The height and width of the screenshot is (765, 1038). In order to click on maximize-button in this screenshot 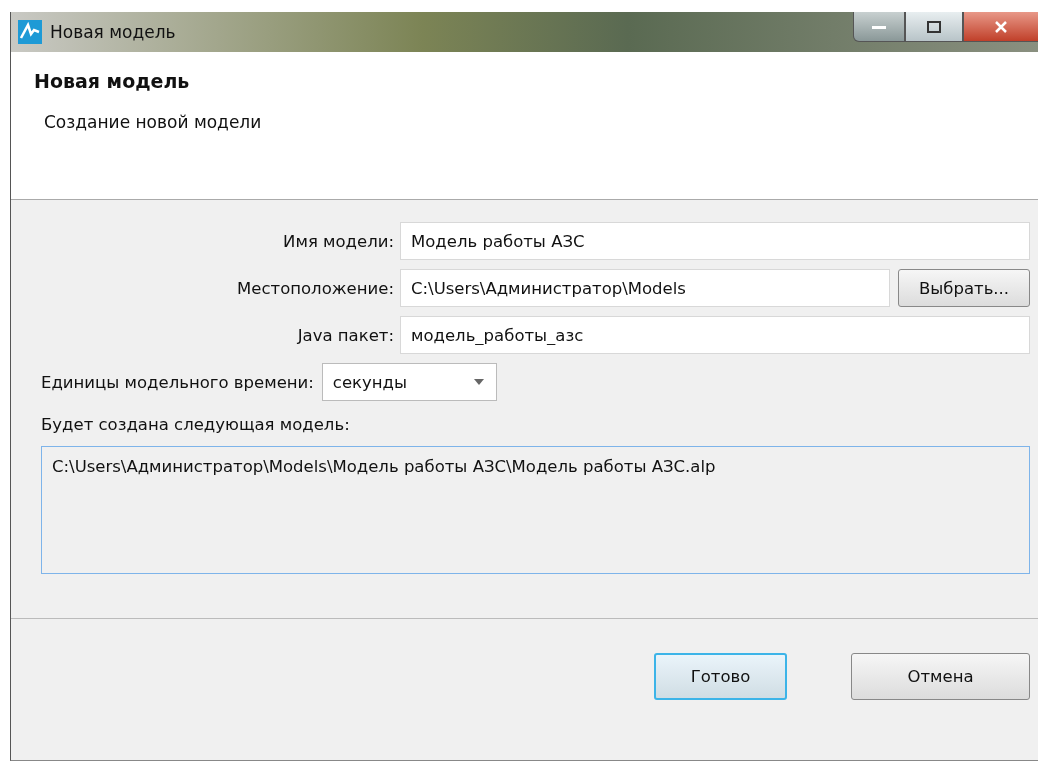, I will do `click(934, 27)`.